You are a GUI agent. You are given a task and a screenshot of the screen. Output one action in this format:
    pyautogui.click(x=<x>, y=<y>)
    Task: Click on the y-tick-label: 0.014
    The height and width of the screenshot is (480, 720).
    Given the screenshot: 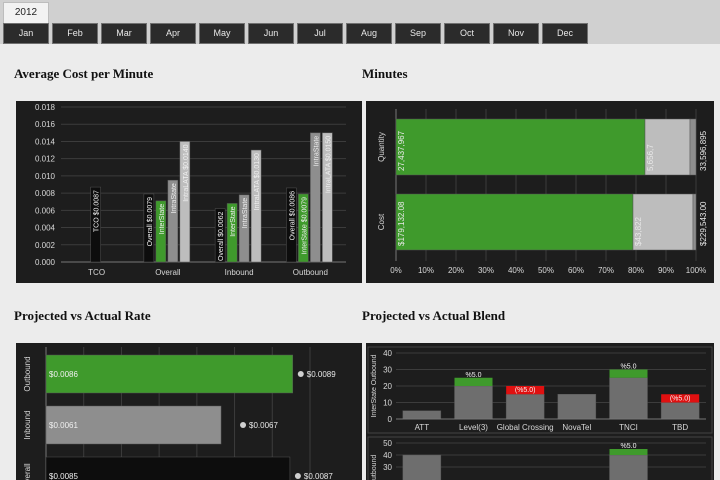 What is the action you would take?
    pyautogui.click(x=45, y=141)
    